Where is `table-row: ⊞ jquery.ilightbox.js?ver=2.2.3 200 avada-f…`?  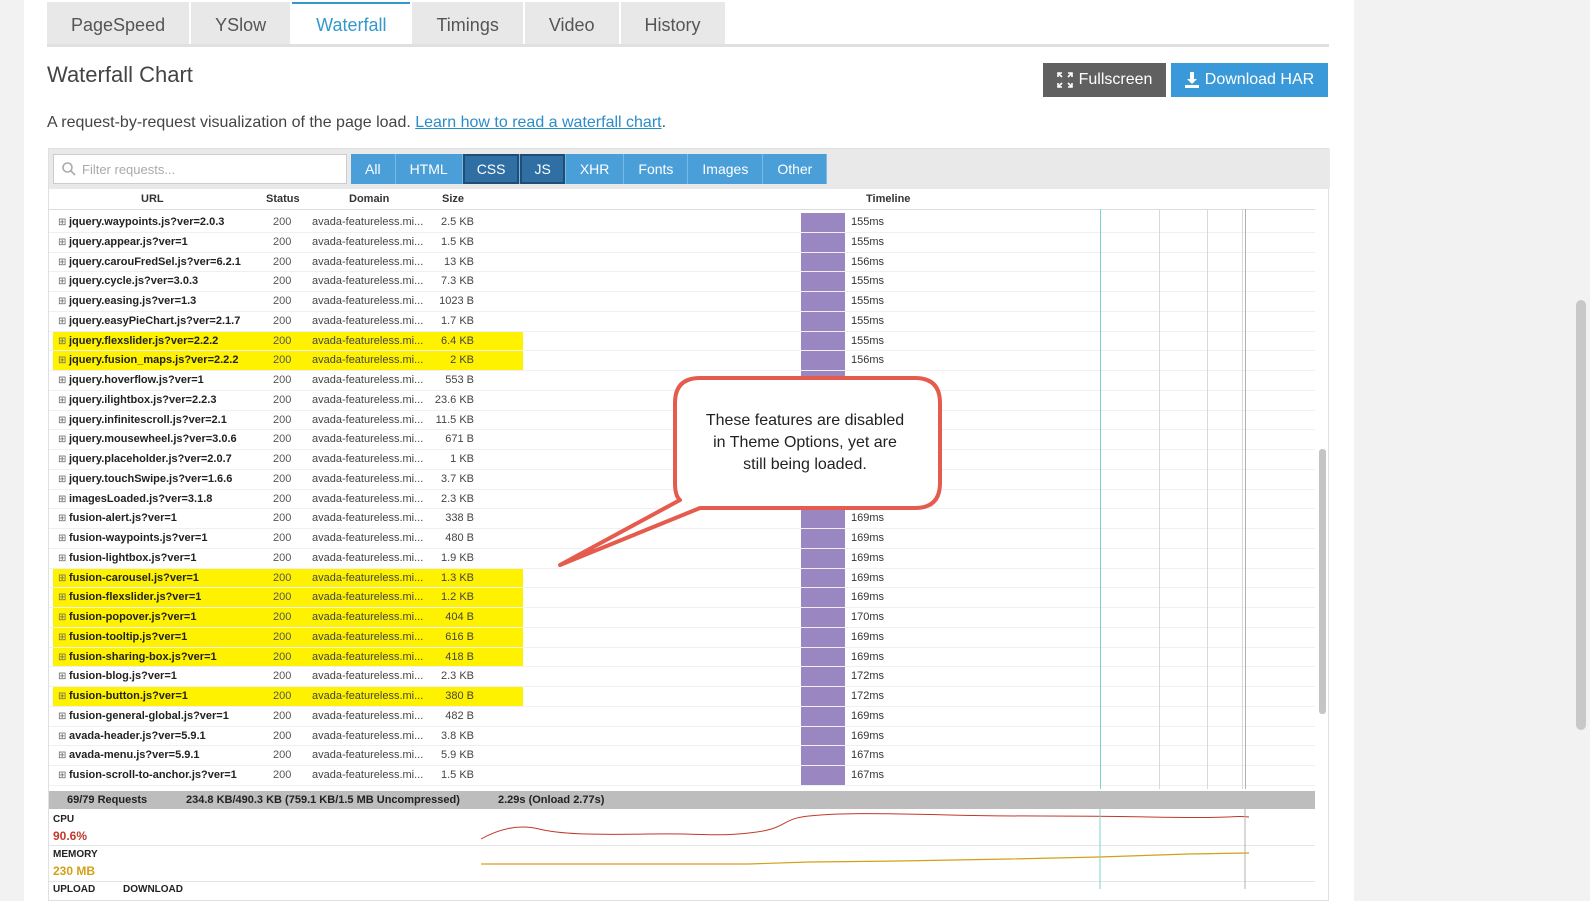 table-row: ⊞ jquery.ilightbox.js?ver=2.2.3 200 avada-f… is located at coordinates (682, 400).